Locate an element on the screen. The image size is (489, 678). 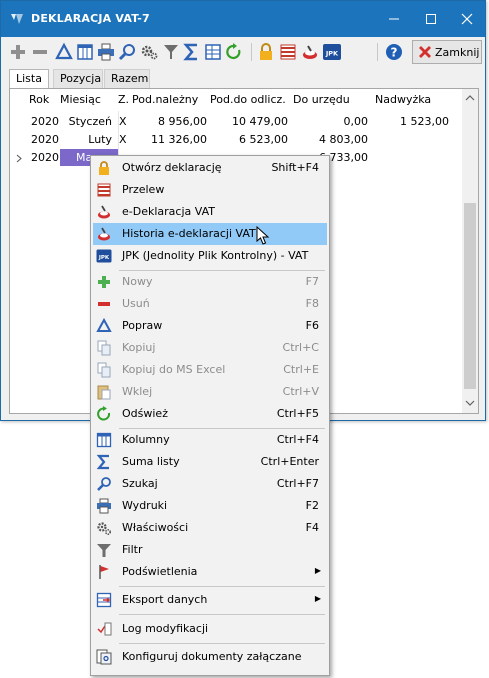
search-icon is located at coordinates (126, 52).